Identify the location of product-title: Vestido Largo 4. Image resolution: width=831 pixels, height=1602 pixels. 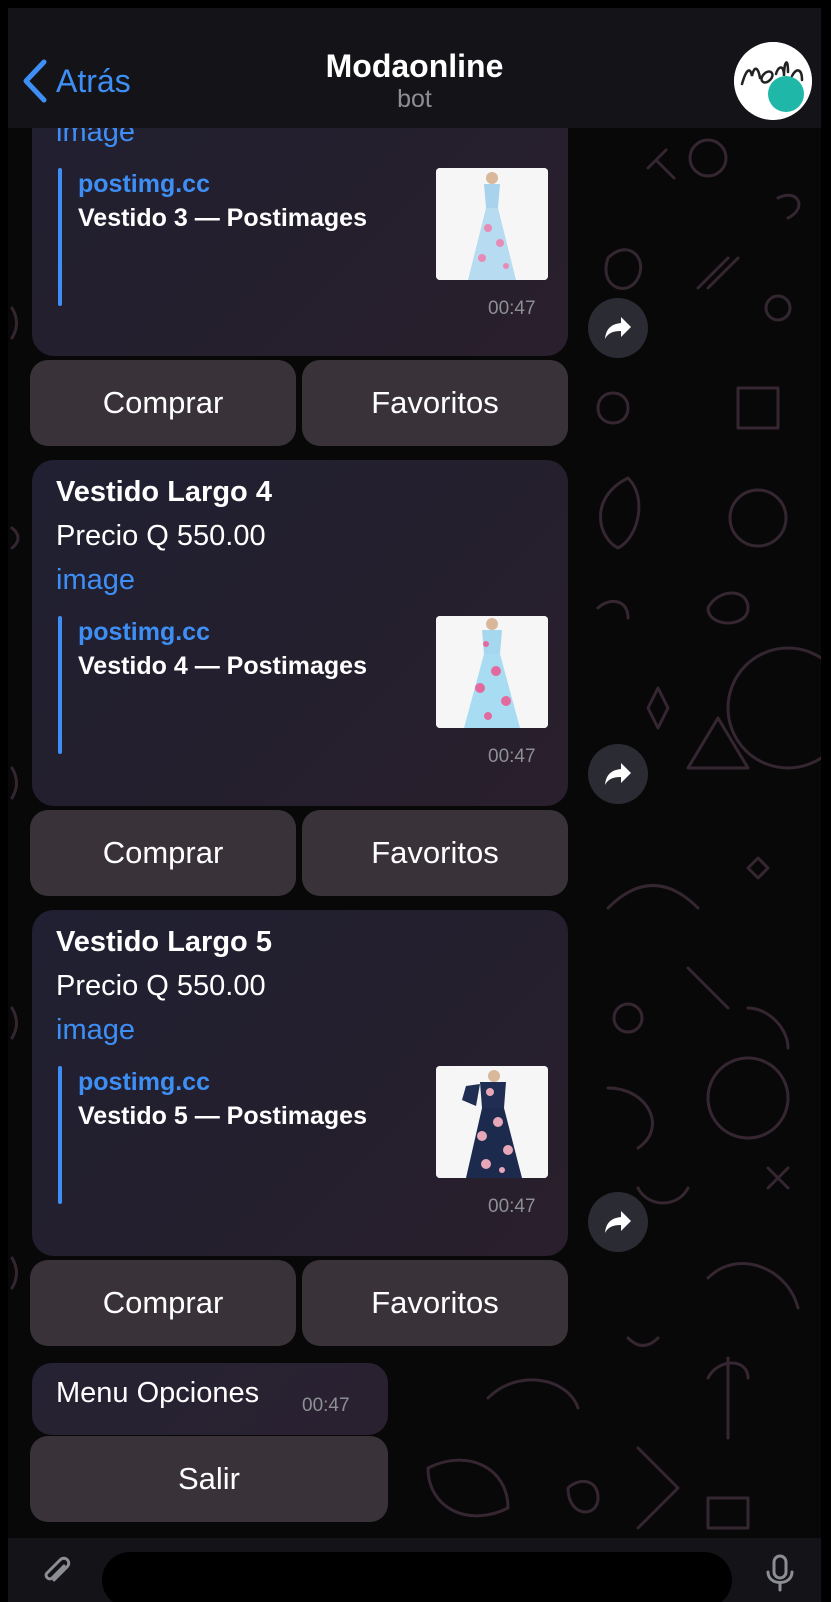
(164, 492).